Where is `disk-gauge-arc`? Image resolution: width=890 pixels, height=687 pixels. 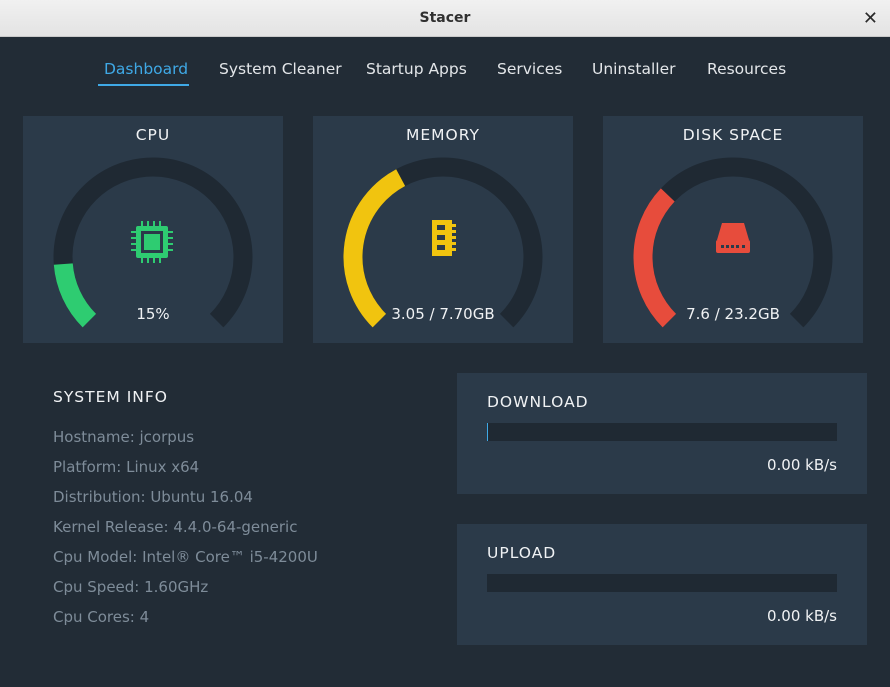 disk-gauge-arc is located at coordinates (655, 258).